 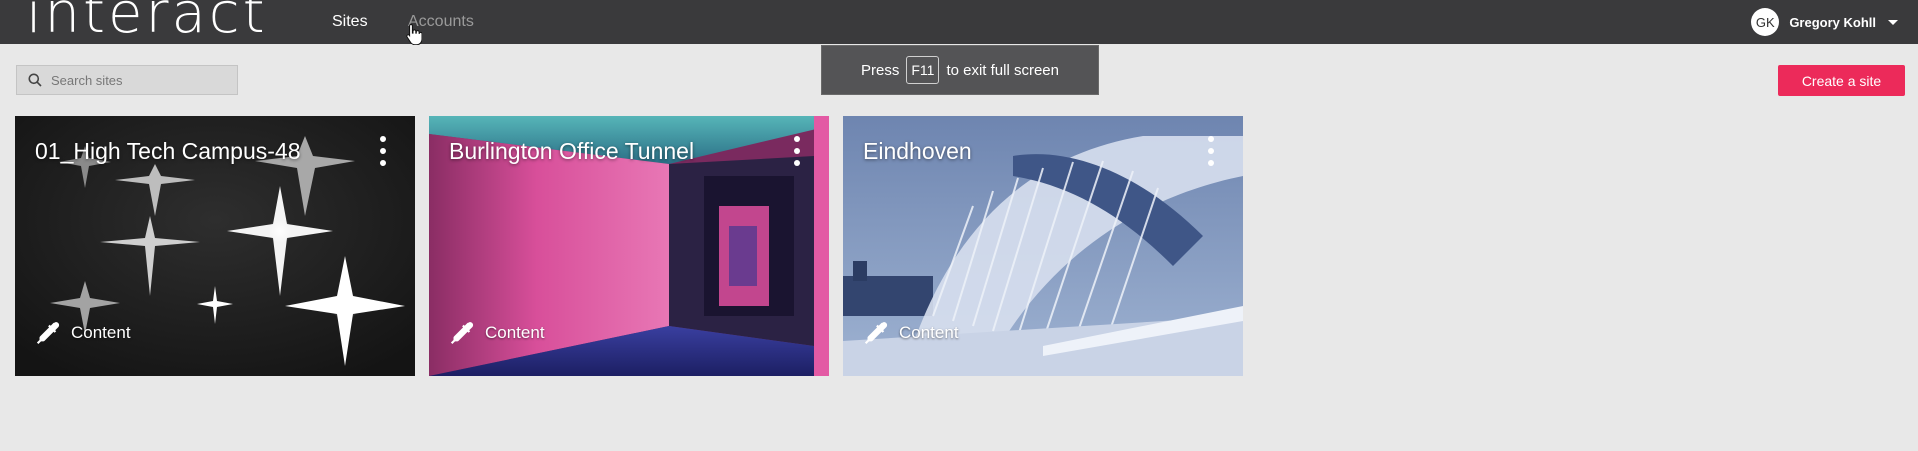 I want to click on search-icon, so click(x=35, y=80).